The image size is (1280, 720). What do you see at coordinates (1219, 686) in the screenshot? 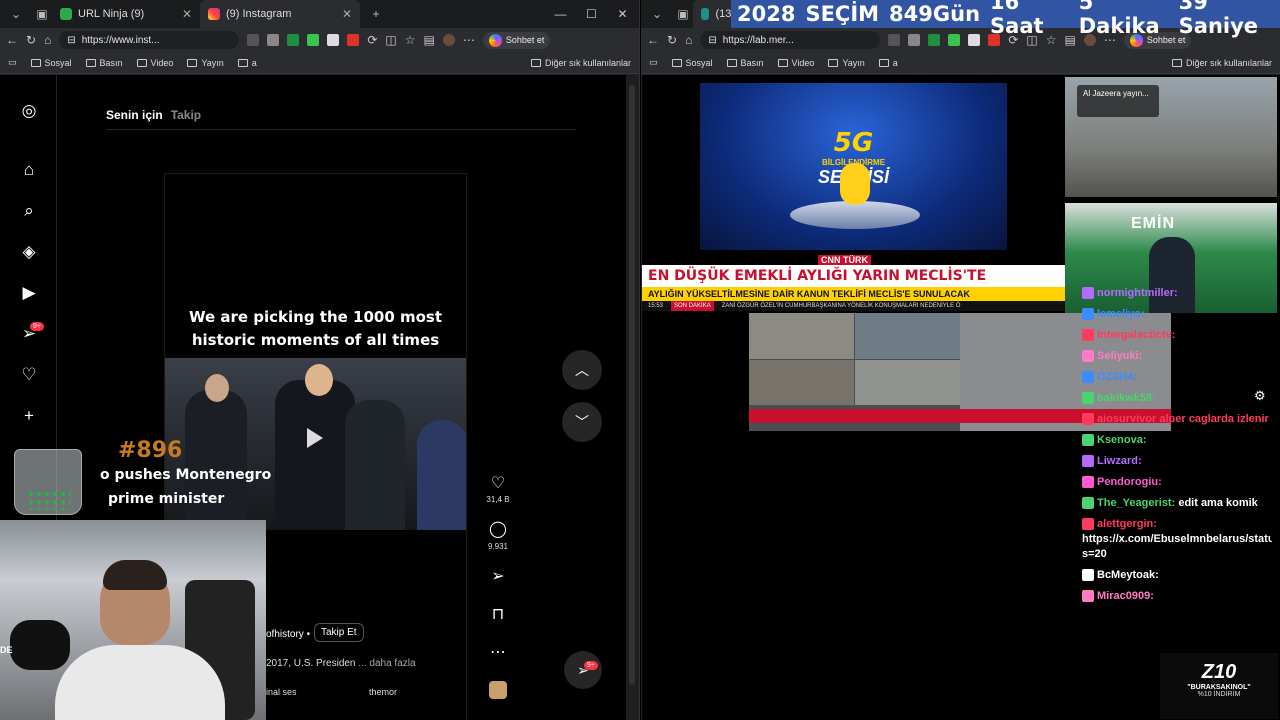
I see `sponsor-promo: Z10 "BURAKSAKINOL" %10 İNDİRİM` at bounding box center [1219, 686].